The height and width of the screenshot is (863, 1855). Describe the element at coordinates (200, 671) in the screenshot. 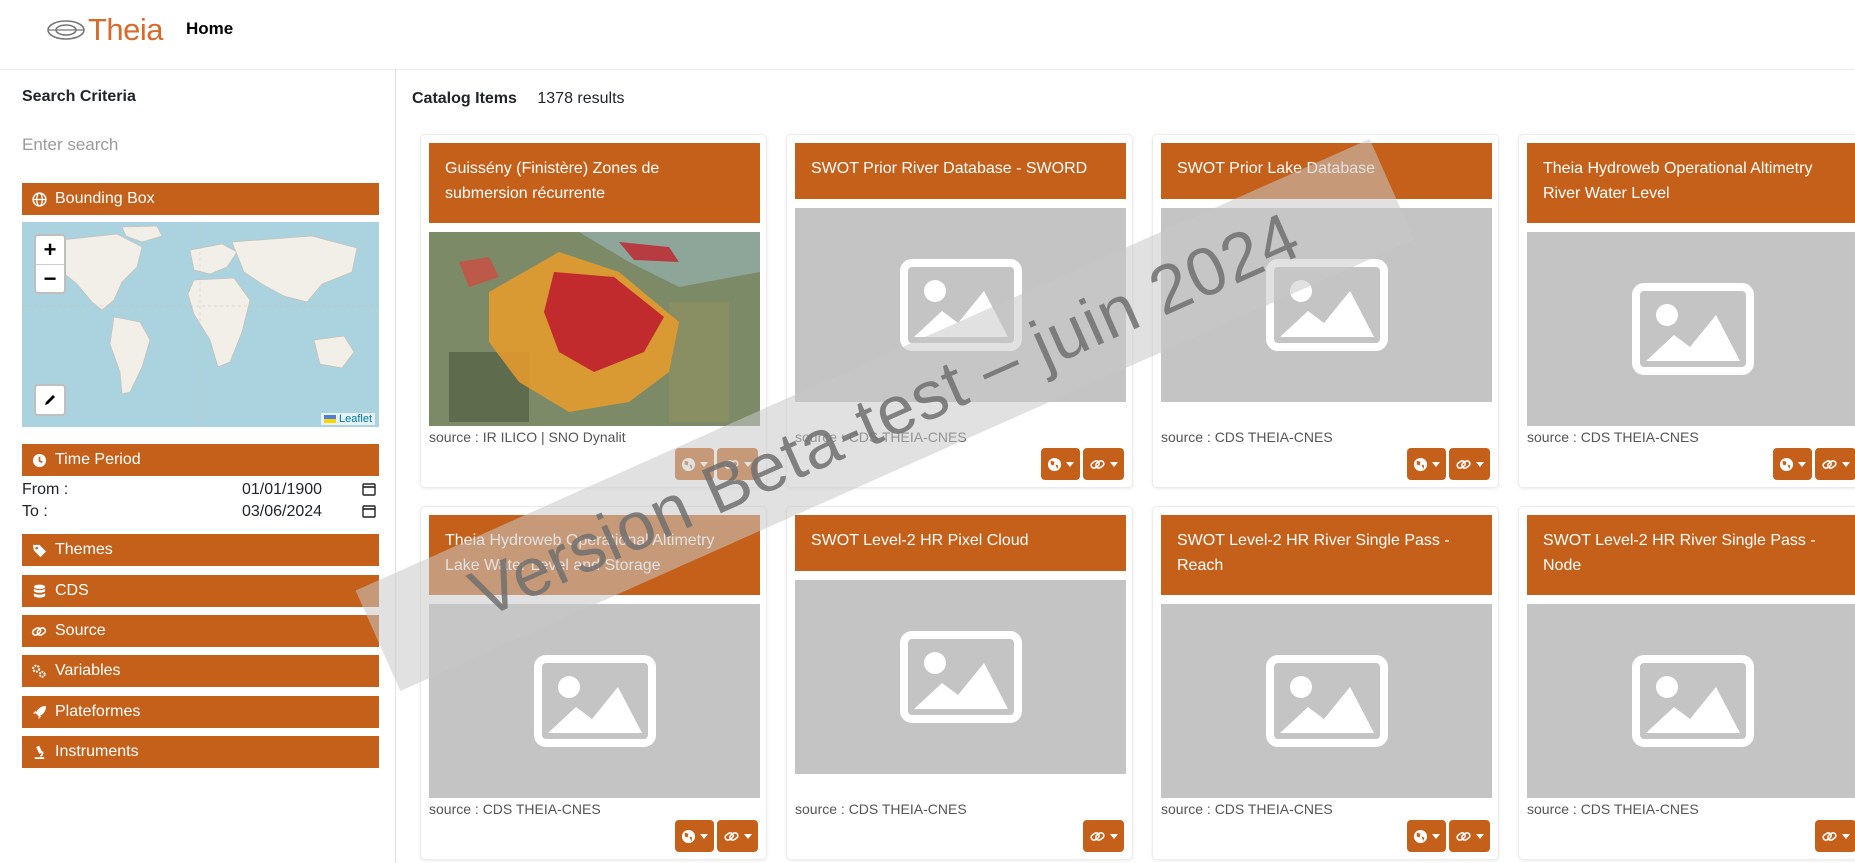

I see `facet-variables: Variables` at that location.